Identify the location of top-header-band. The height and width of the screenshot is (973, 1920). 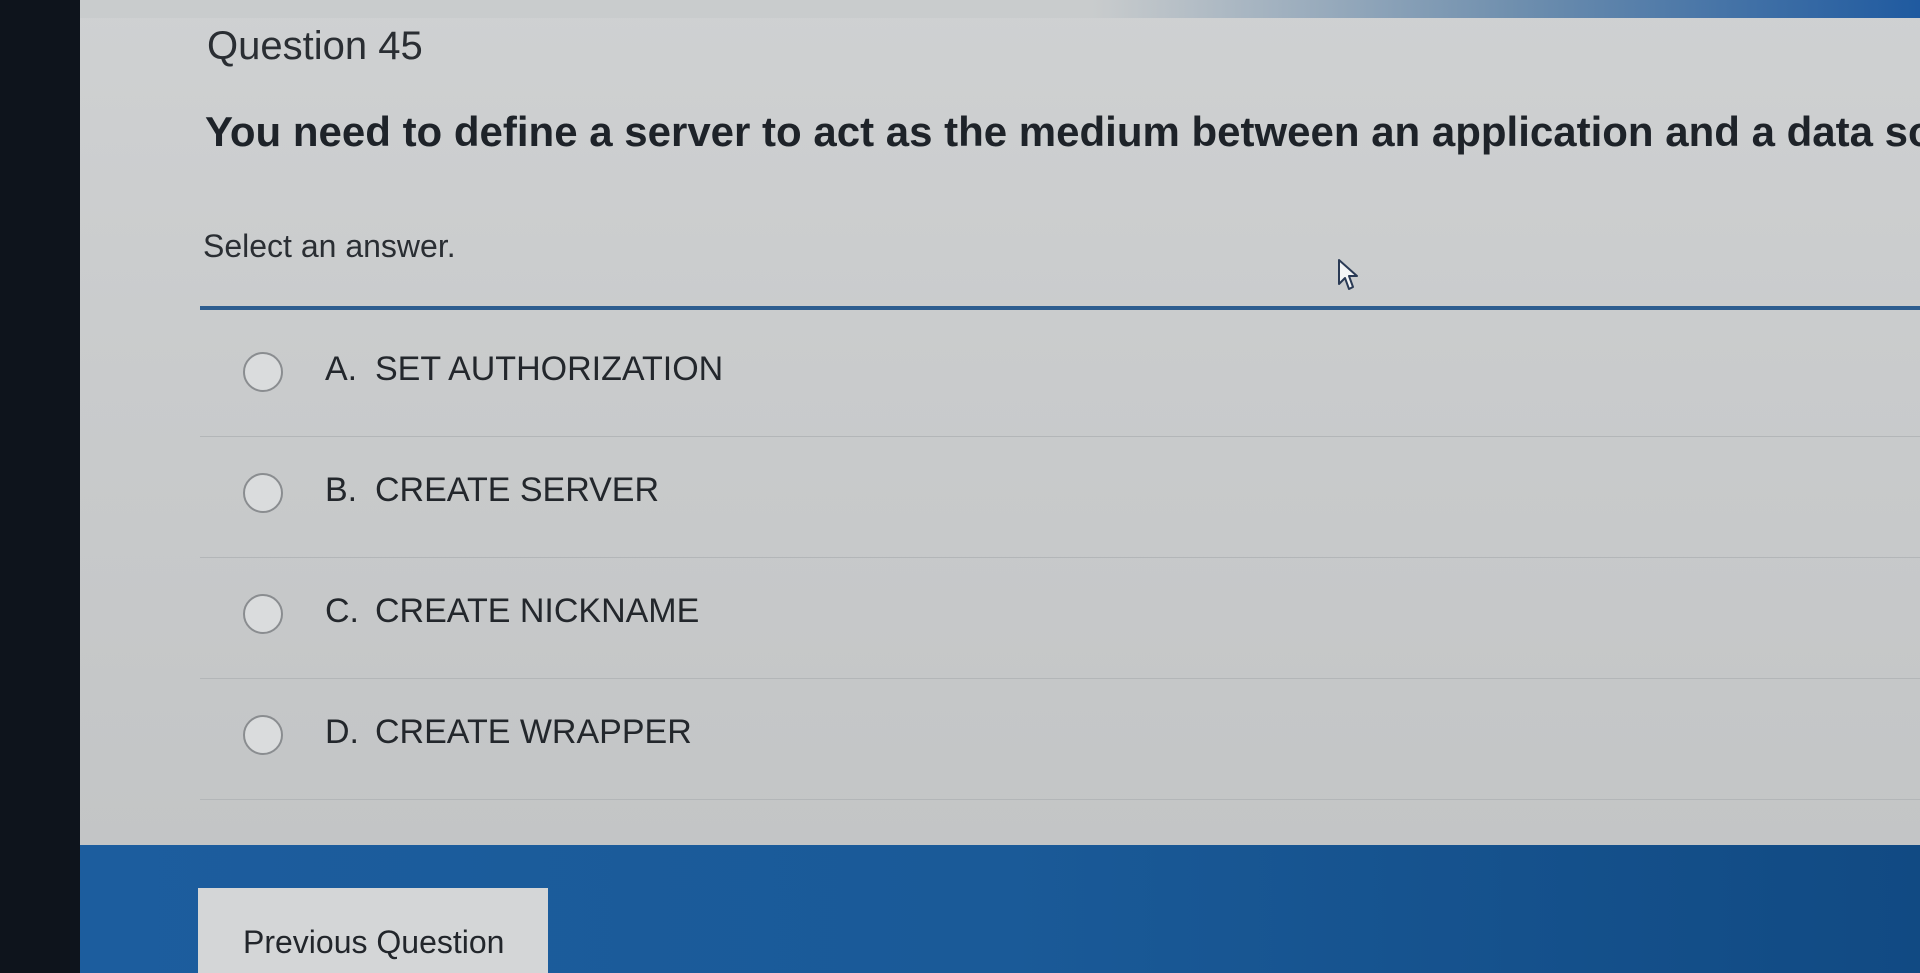
(1000, 9).